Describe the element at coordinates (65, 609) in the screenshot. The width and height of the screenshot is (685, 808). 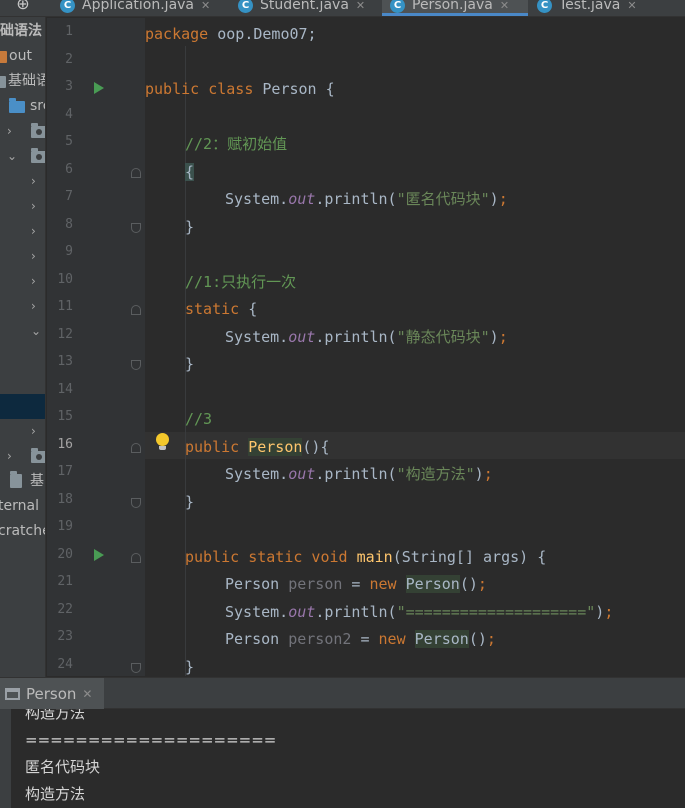
I see `line-number: 22` at that location.